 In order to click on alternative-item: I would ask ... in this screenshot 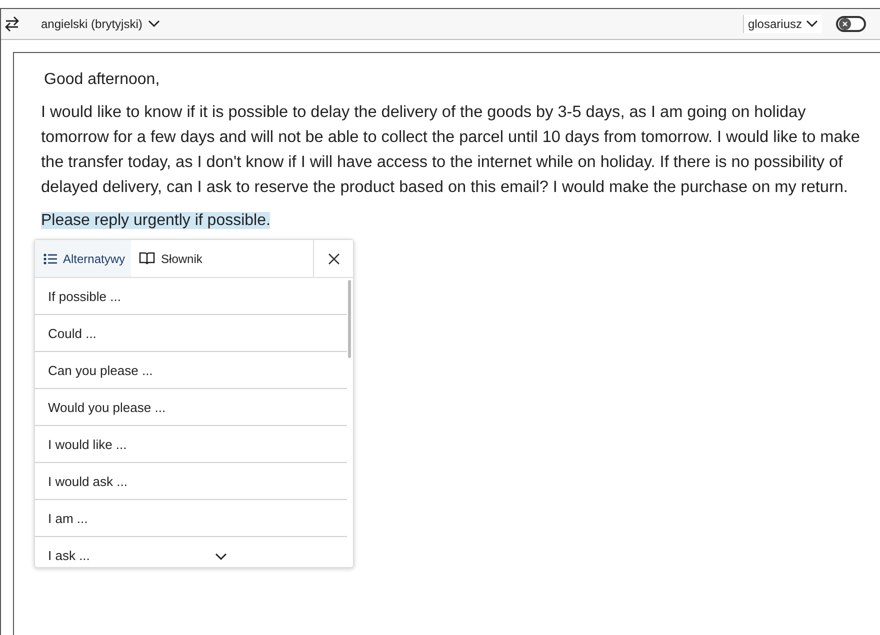, I will do `click(191, 481)`.